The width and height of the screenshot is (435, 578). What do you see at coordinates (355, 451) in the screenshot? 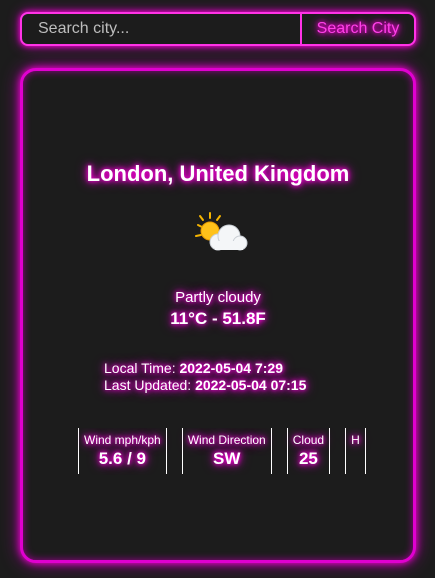
I see `stat-humidity: H` at bounding box center [355, 451].